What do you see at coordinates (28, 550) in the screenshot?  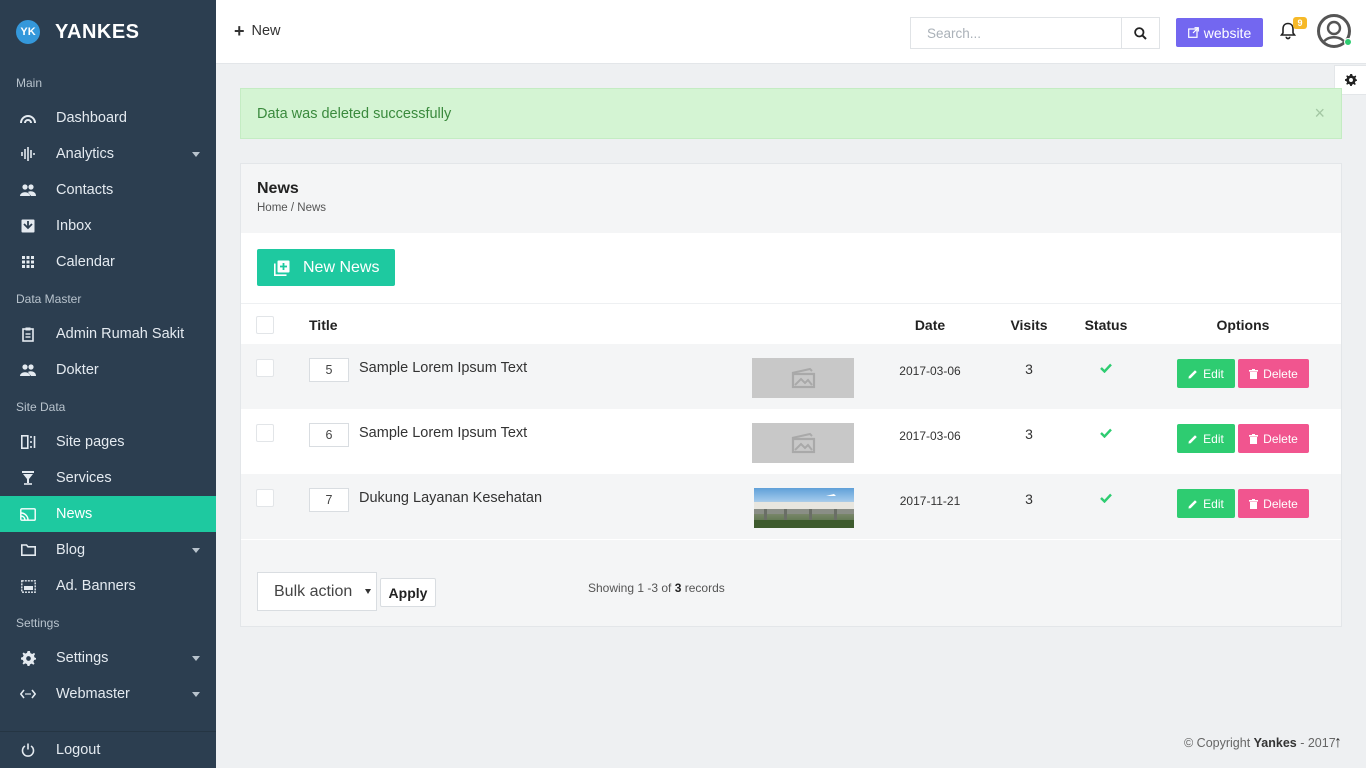 I see `folder-icon` at bounding box center [28, 550].